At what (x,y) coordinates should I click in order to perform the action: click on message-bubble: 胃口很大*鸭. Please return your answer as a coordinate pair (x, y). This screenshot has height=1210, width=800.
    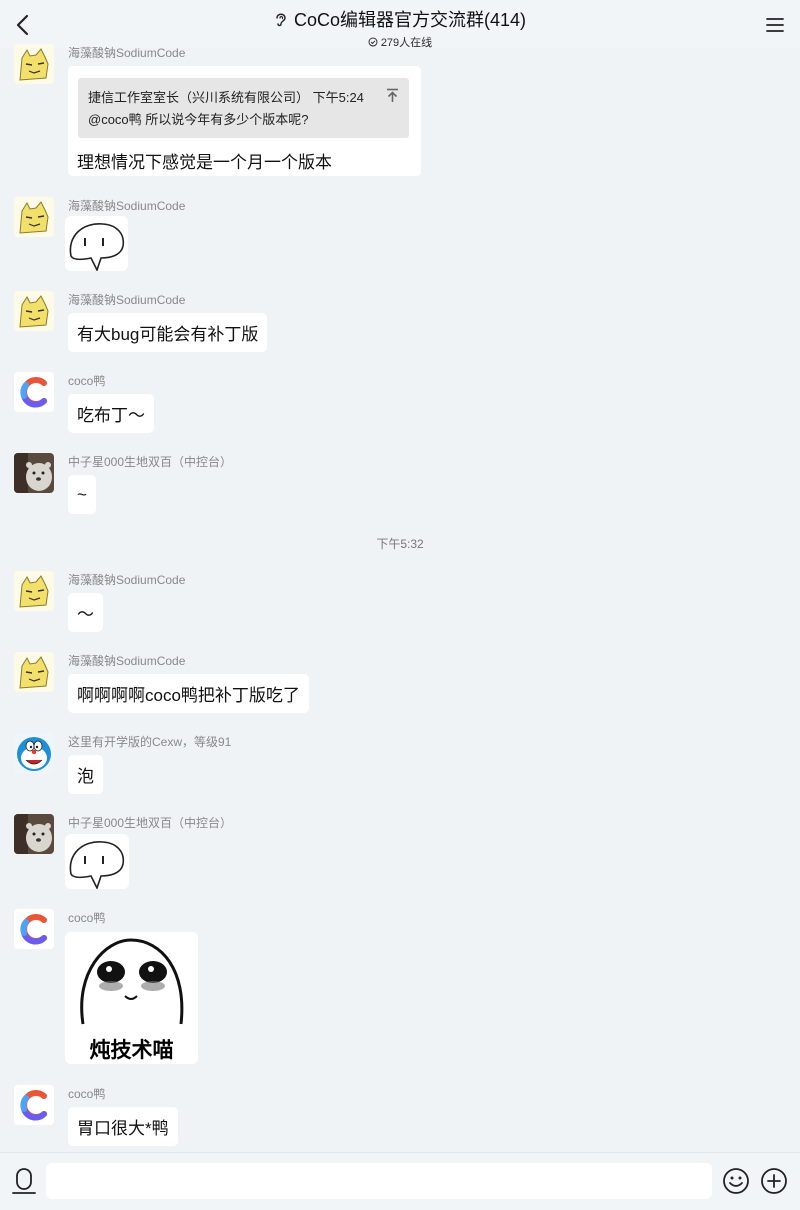
    Looking at the image, I should click on (123, 1126).